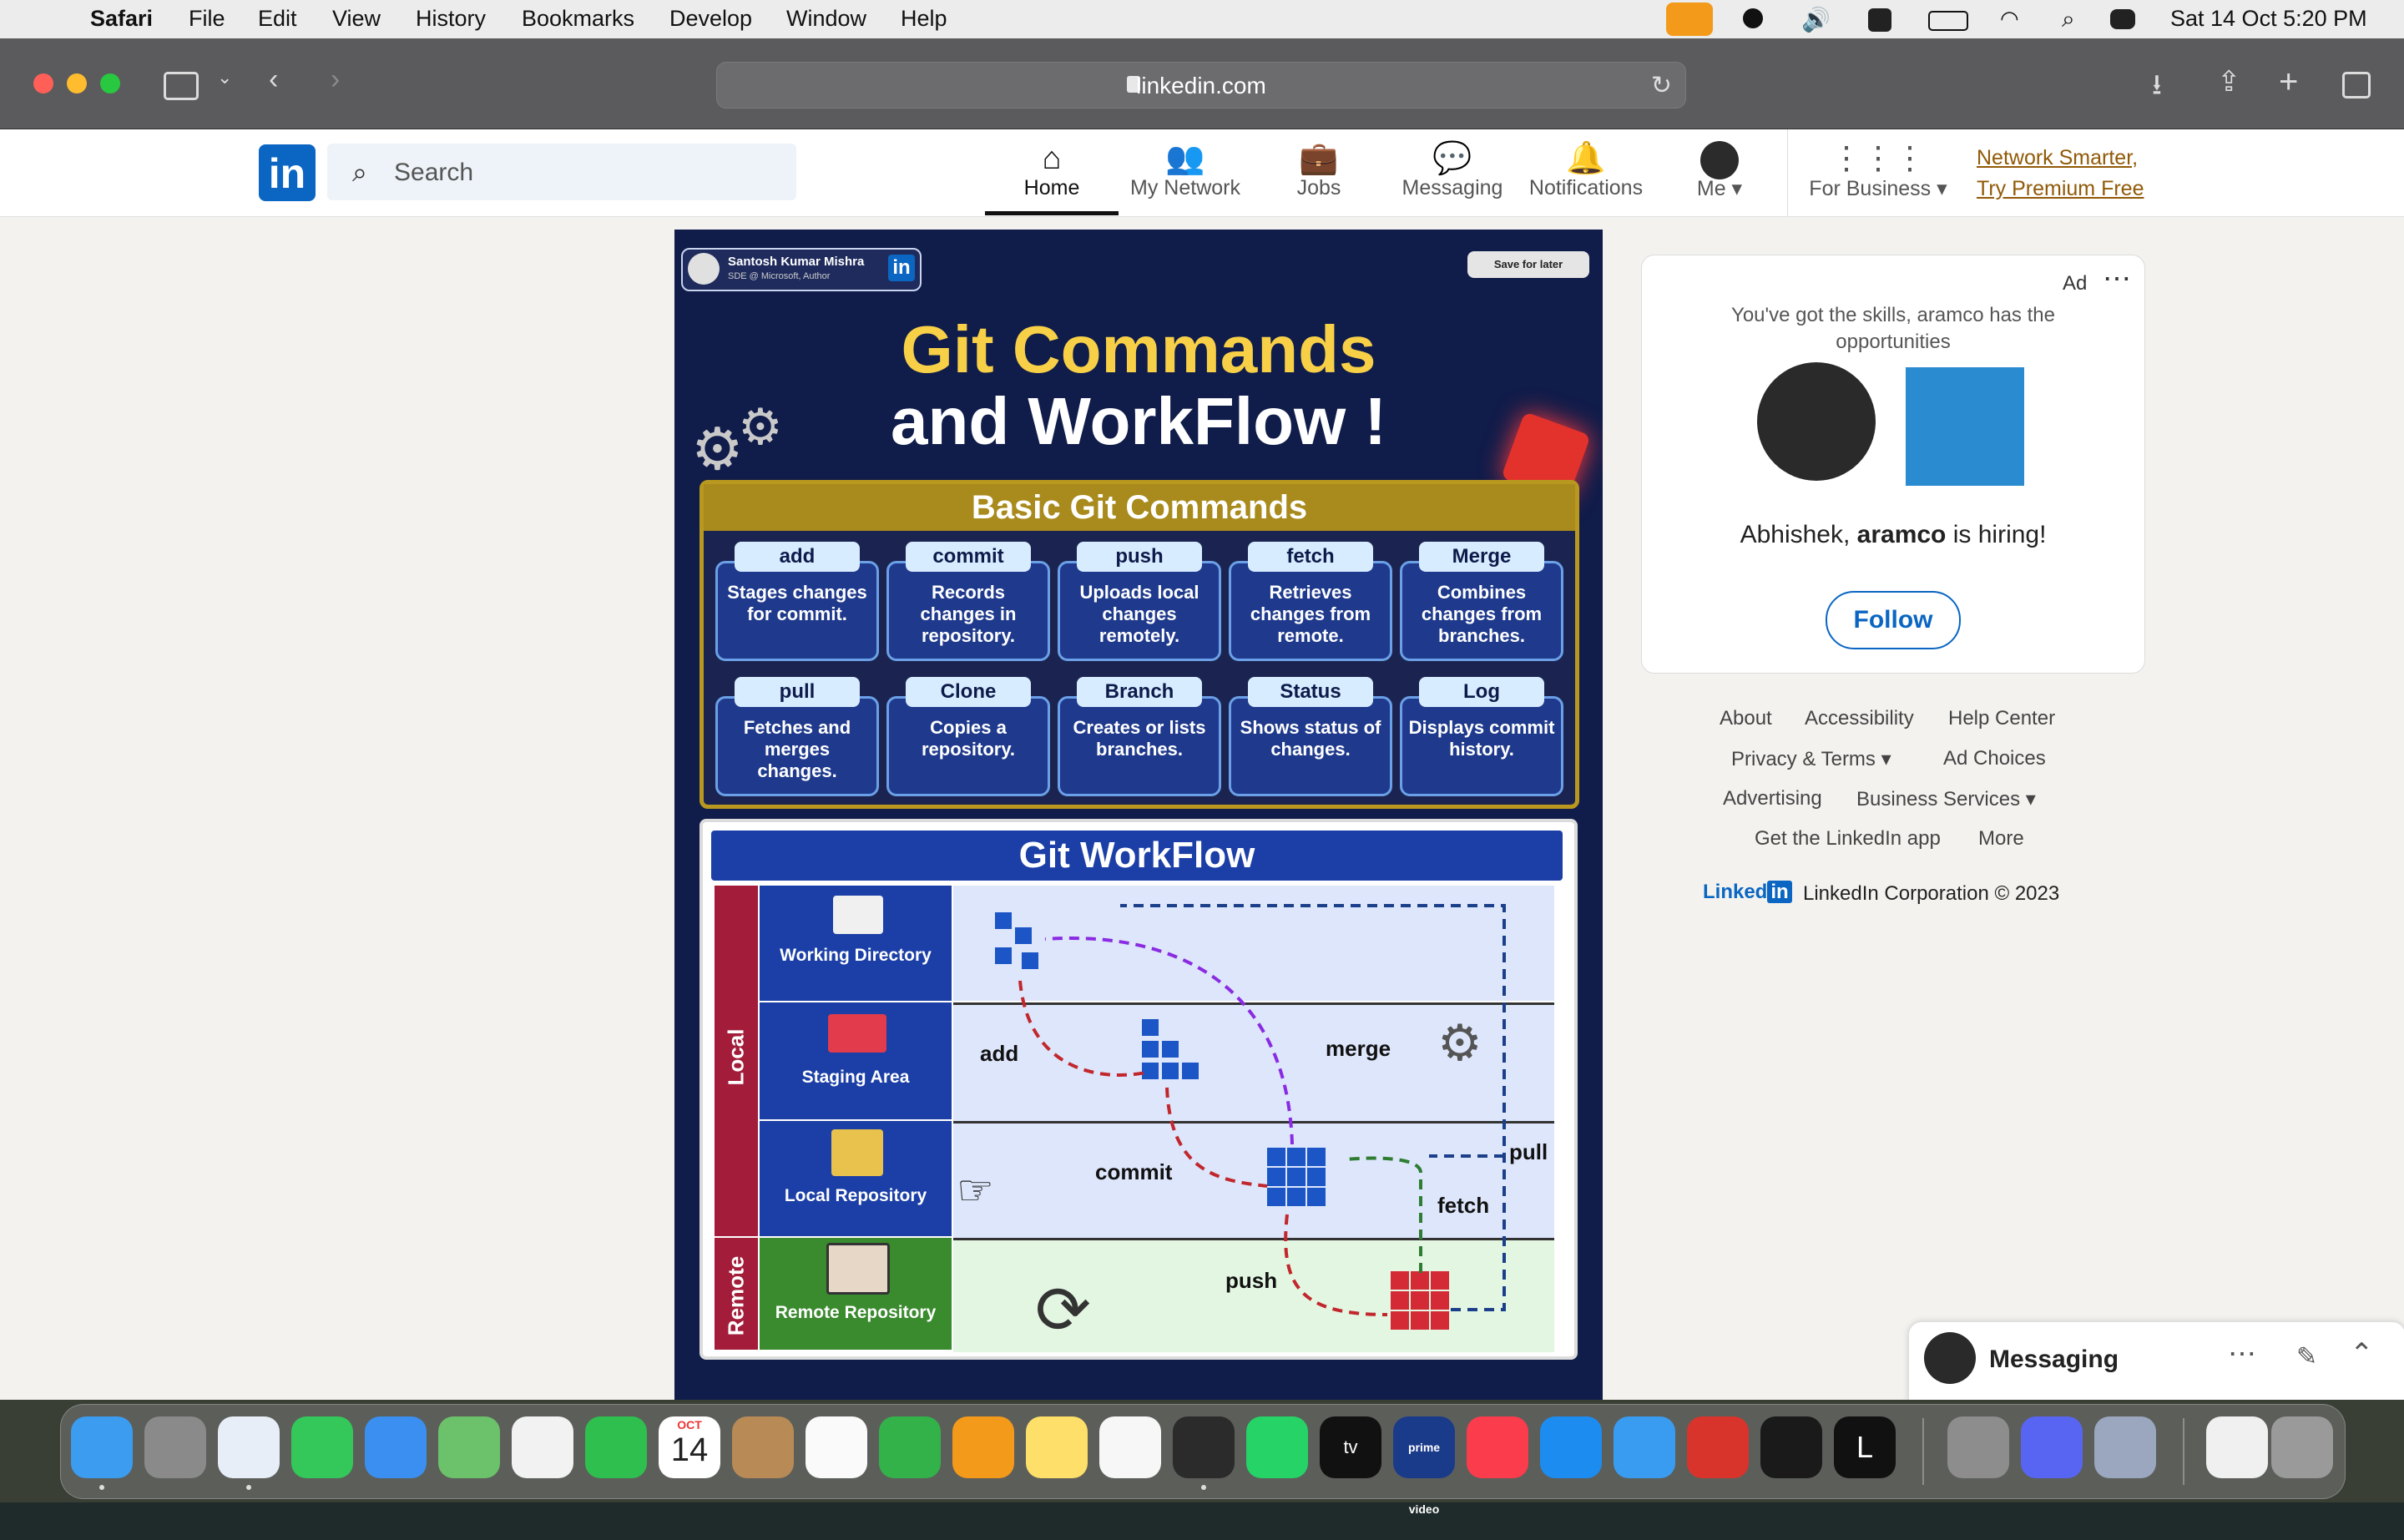 The height and width of the screenshot is (1540, 2404). Describe the element at coordinates (1453, 170) in the screenshot. I see `nav-messaging: 💬 Messaging` at that location.